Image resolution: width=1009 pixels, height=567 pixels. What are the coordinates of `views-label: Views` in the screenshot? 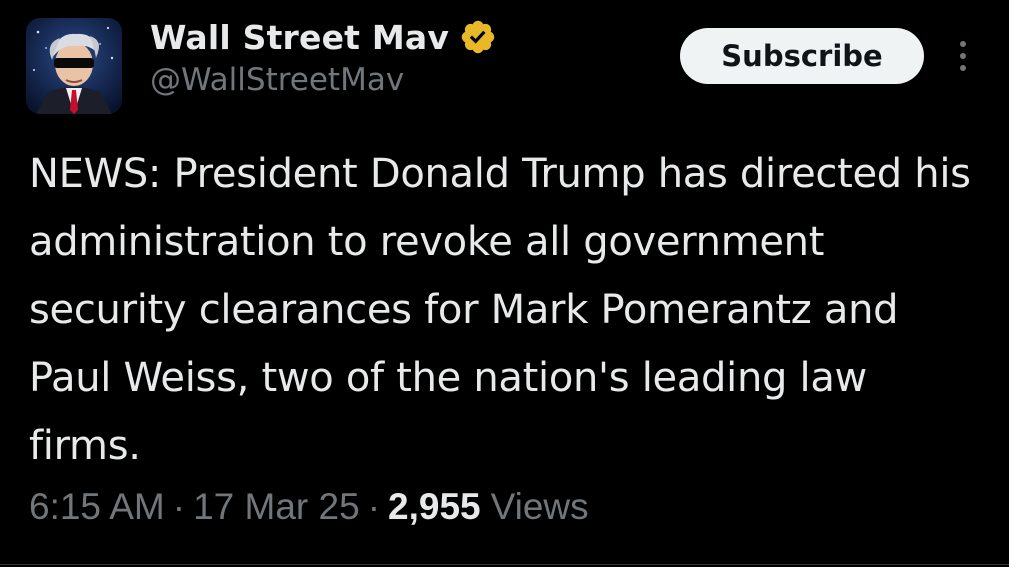 It's located at (540, 507).